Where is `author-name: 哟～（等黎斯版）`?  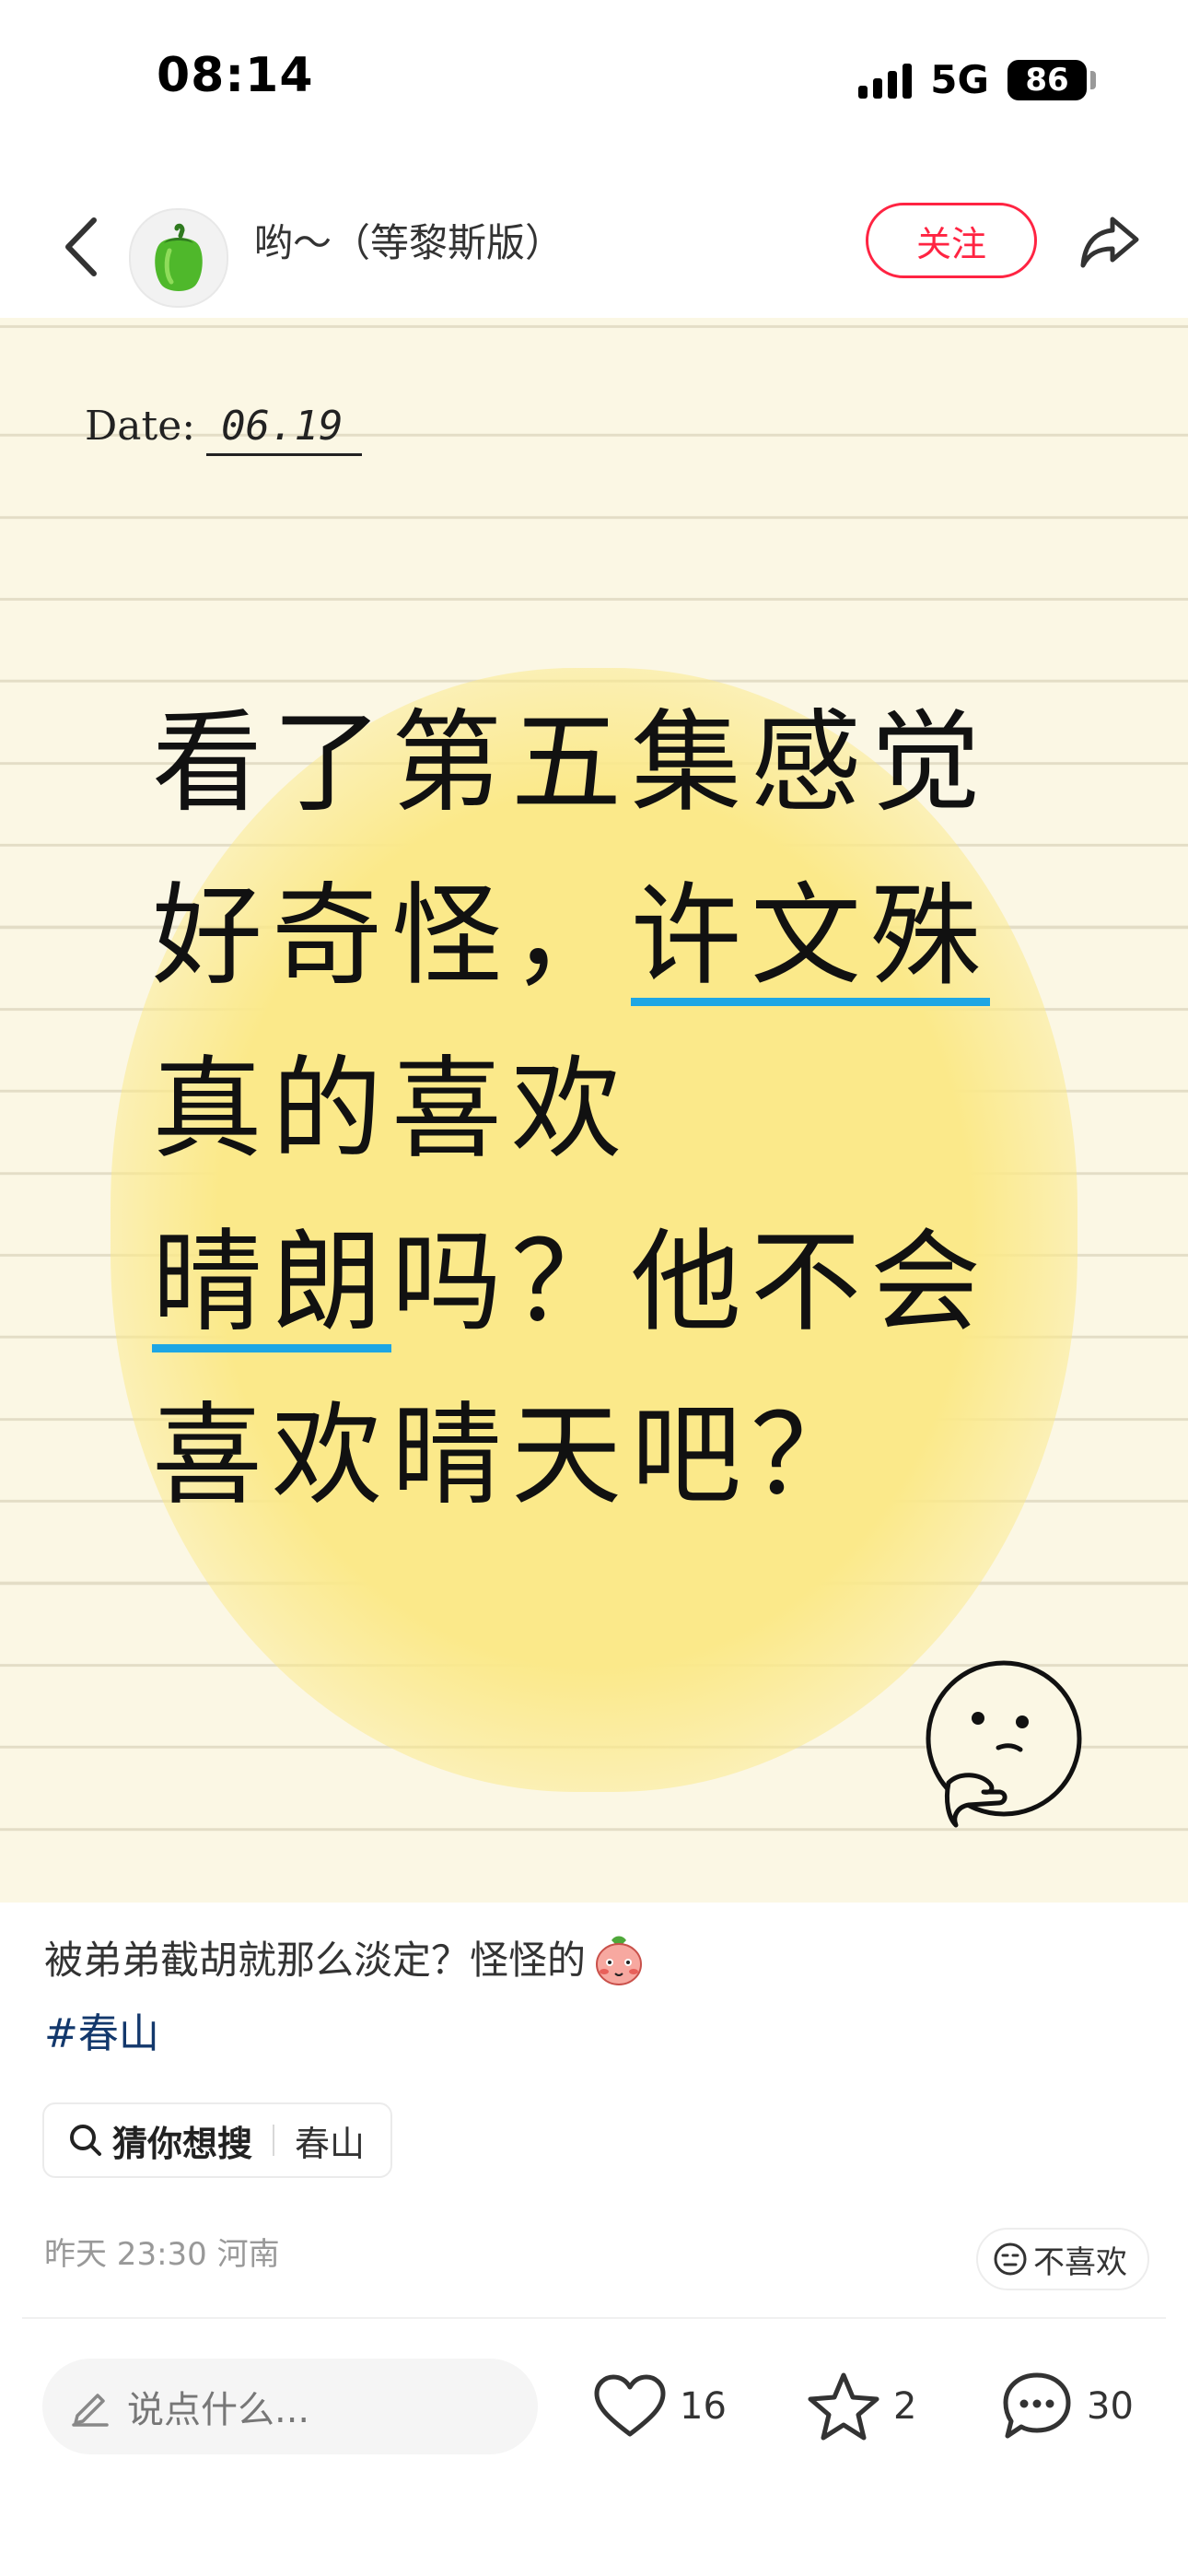 author-name: 哟～（等黎斯版） is located at coordinates (409, 244).